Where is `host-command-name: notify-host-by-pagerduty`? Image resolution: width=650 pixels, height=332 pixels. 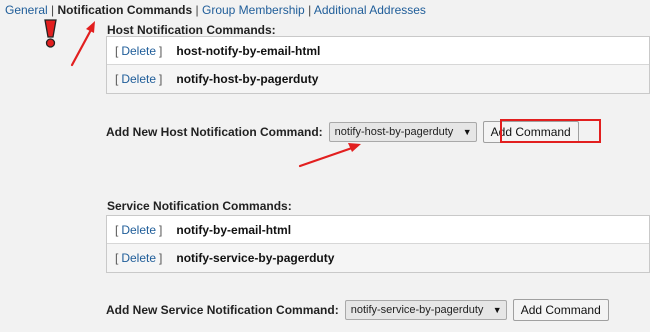 host-command-name: notify-host-by-pagerduty is located at coordinates (247, 79).